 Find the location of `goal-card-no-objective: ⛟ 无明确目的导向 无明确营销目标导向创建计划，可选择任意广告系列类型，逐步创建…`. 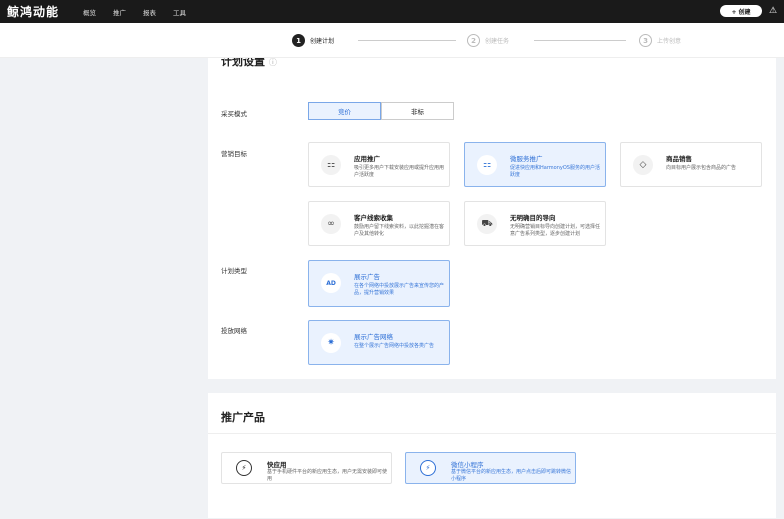

goal-card-no-objective: ⛟ 无明确目的导向 无明确营销目标导向创建计划，可选择任意广告系列类型，逐步创建… is located at coordinates (535, 223).